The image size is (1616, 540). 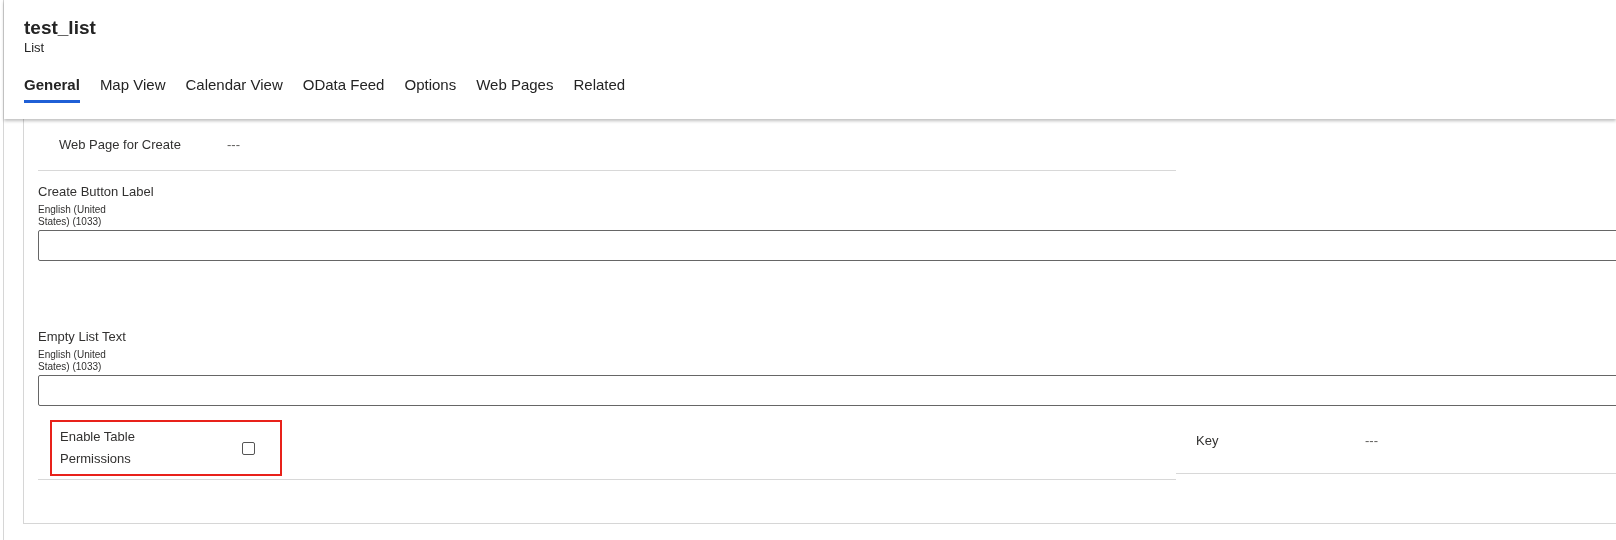 I want to click on tab: Calendar View, so click(x=234, y=87).